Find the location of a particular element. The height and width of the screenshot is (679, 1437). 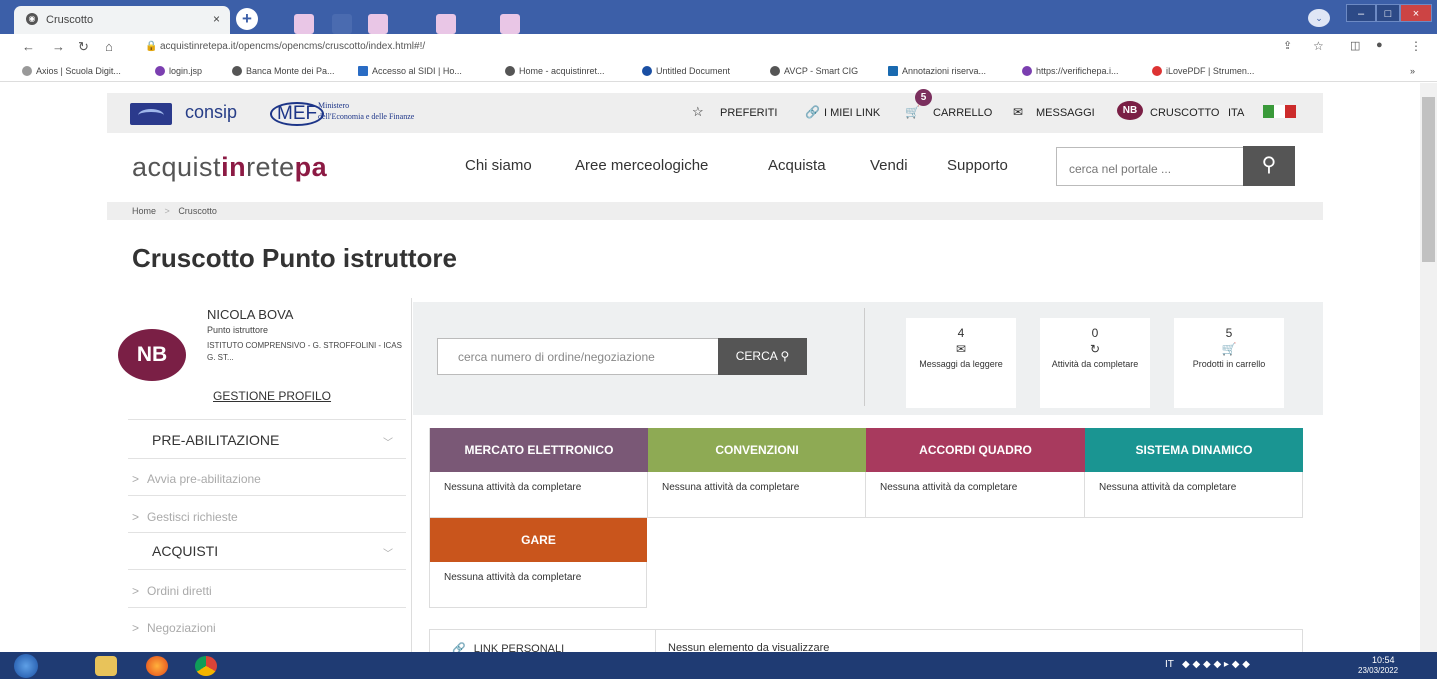

language-selector: ITA is located at coordinates (1236, 113).